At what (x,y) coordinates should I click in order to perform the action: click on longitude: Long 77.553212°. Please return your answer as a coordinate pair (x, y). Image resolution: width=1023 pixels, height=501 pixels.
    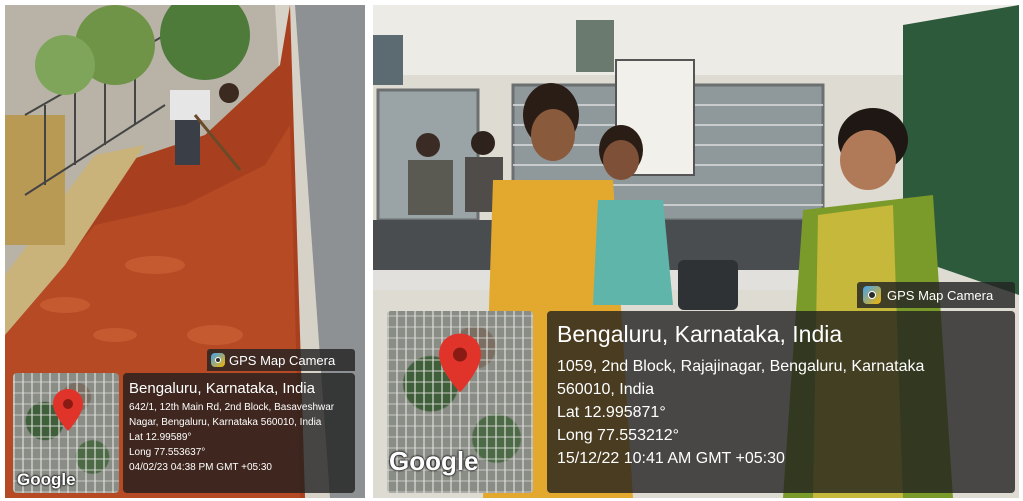
    Looking at the image, I should click on (618, 435).